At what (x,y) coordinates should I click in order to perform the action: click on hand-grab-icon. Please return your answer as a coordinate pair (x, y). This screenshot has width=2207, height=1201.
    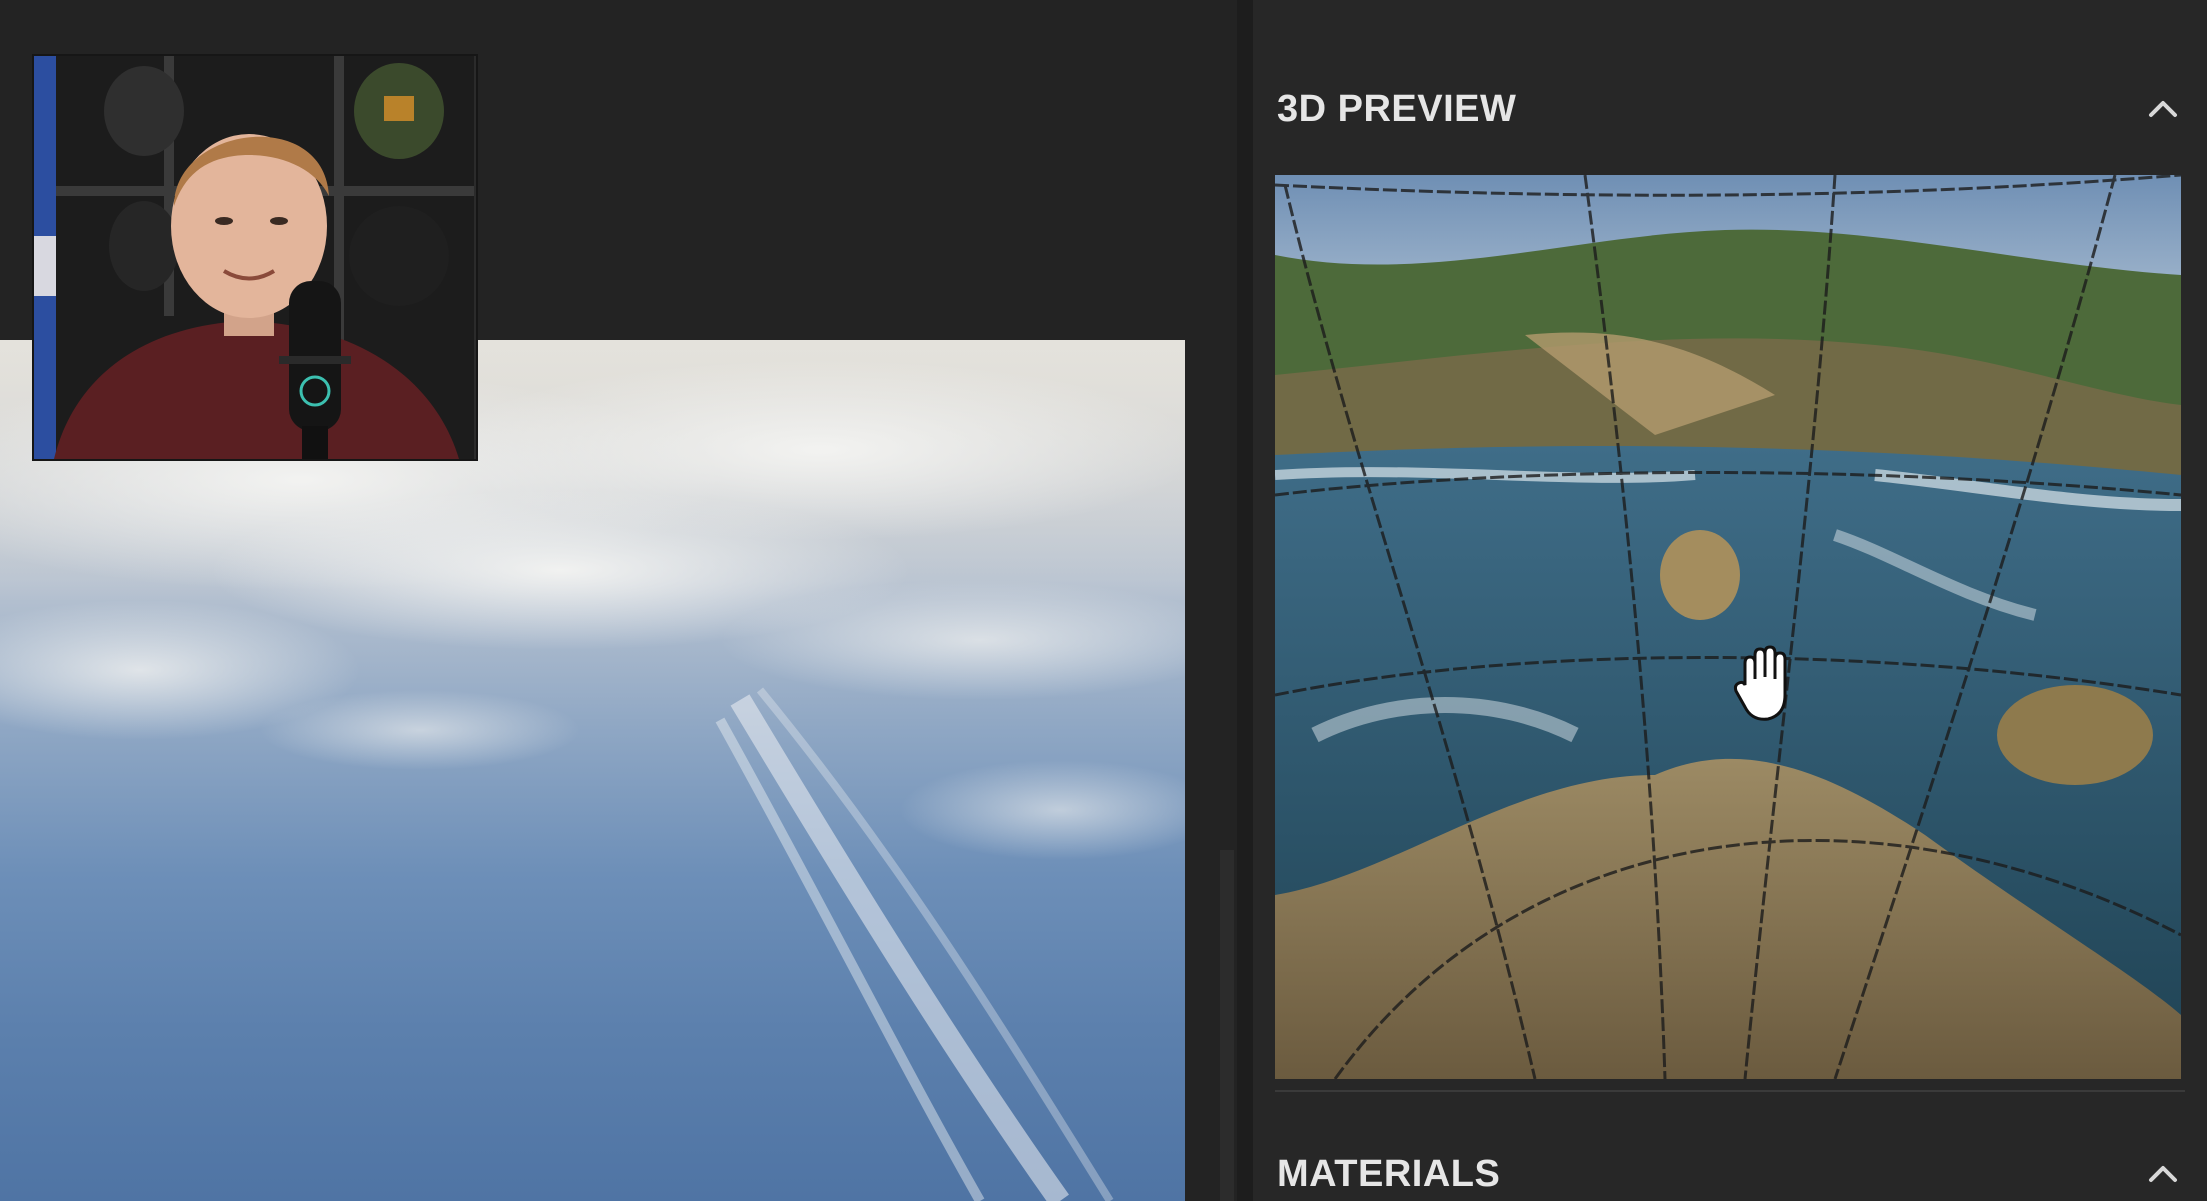
    Looking at the image, I should click on (1765, 684).